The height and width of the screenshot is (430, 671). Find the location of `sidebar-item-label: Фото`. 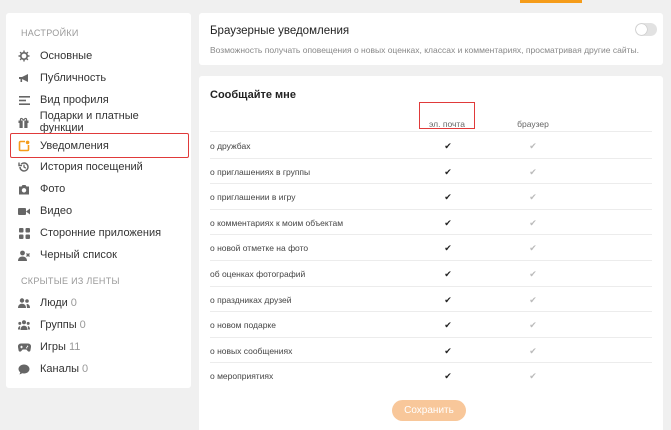

sidebar-item-label: Фото is located at coordinates (53, 189).